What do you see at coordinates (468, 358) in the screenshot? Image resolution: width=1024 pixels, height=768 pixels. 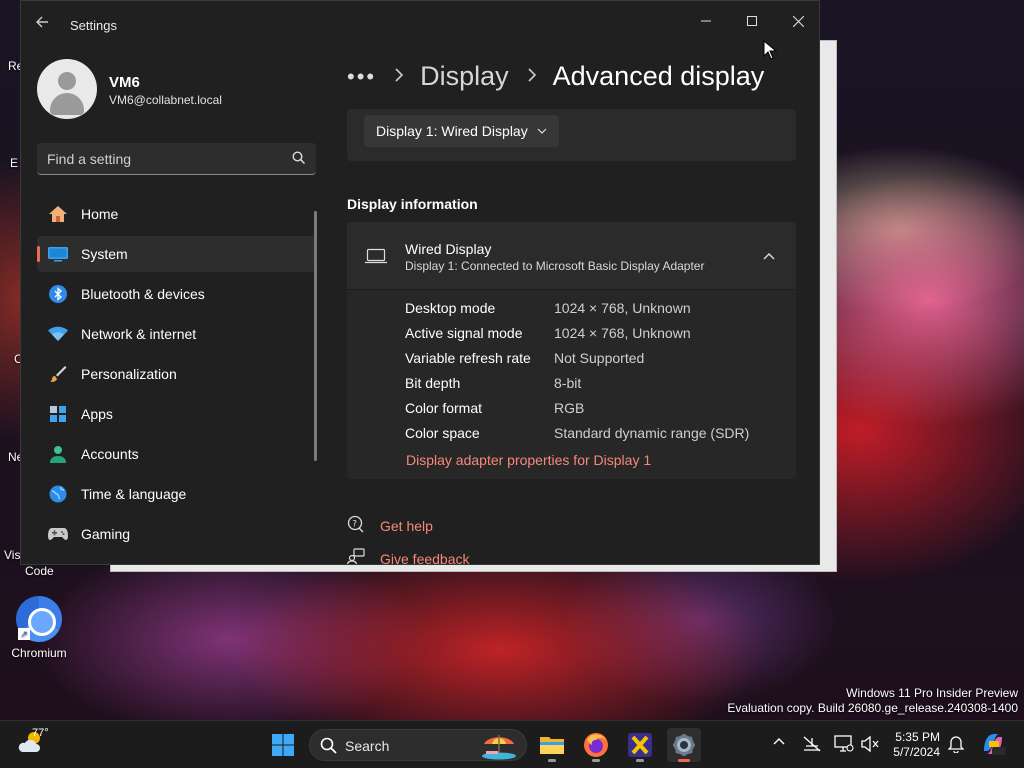 I see `info-row-key: Variable refresh rate` at bounding box center [468, 358].